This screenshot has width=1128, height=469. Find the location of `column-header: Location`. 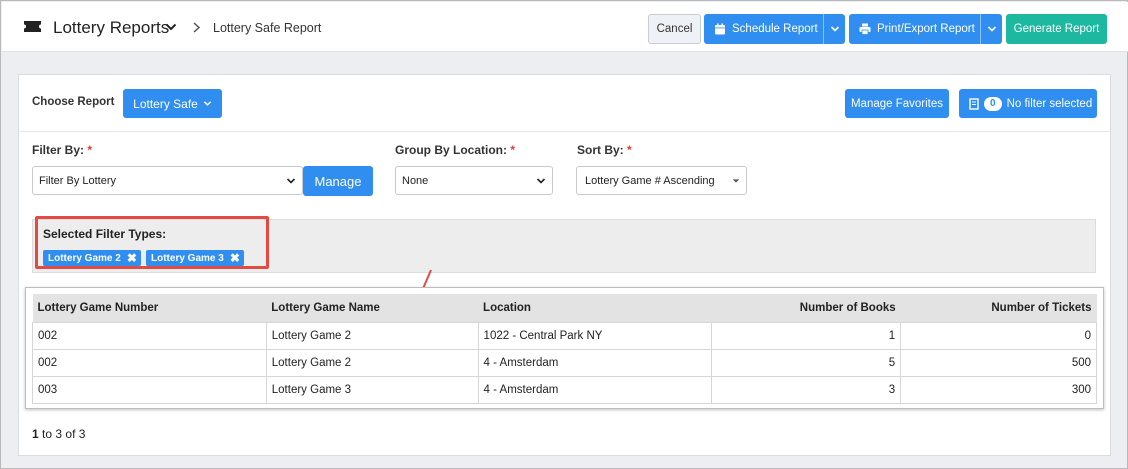

column-header: Location is located at coordinates (595, 308).